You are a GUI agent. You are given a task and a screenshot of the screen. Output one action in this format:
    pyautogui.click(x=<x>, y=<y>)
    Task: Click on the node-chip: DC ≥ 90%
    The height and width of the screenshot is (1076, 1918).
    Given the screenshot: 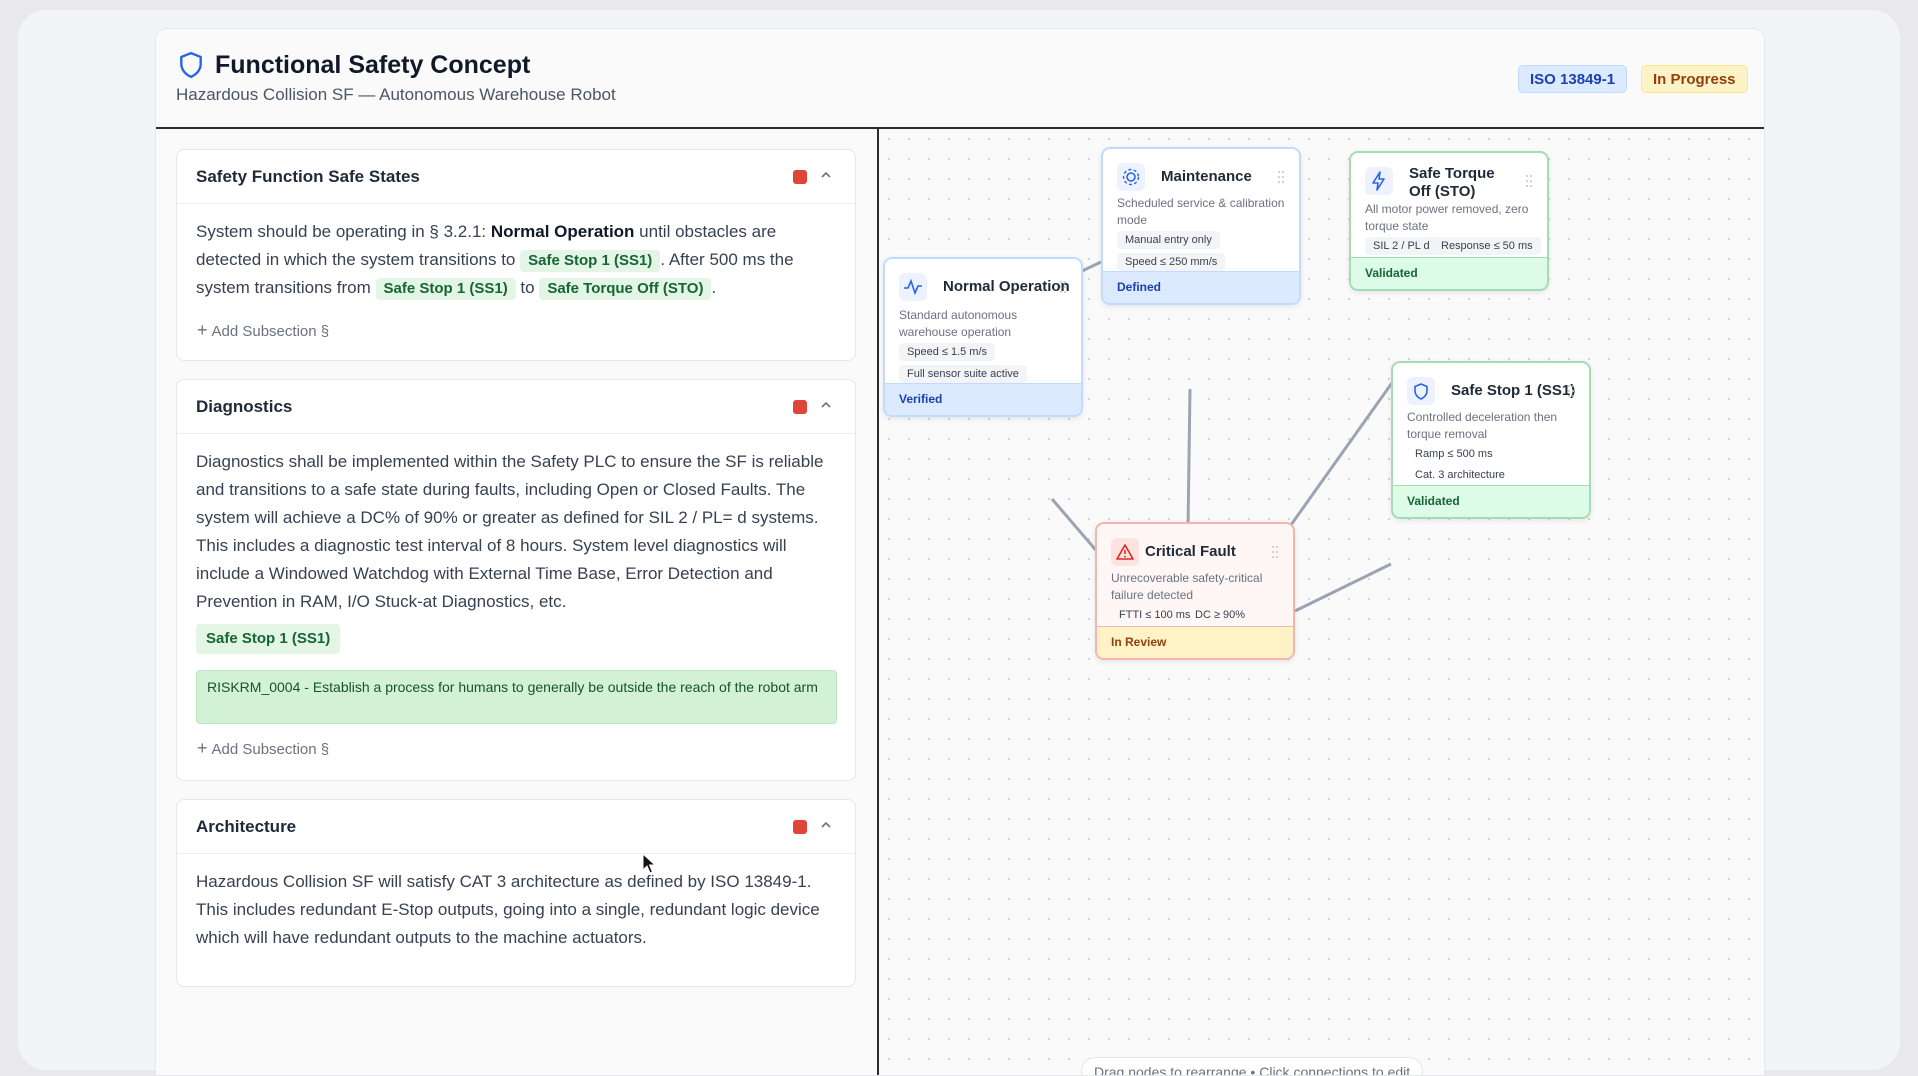 What is the action you would take?
    pyautogui.click(x=1220, y=615)
    